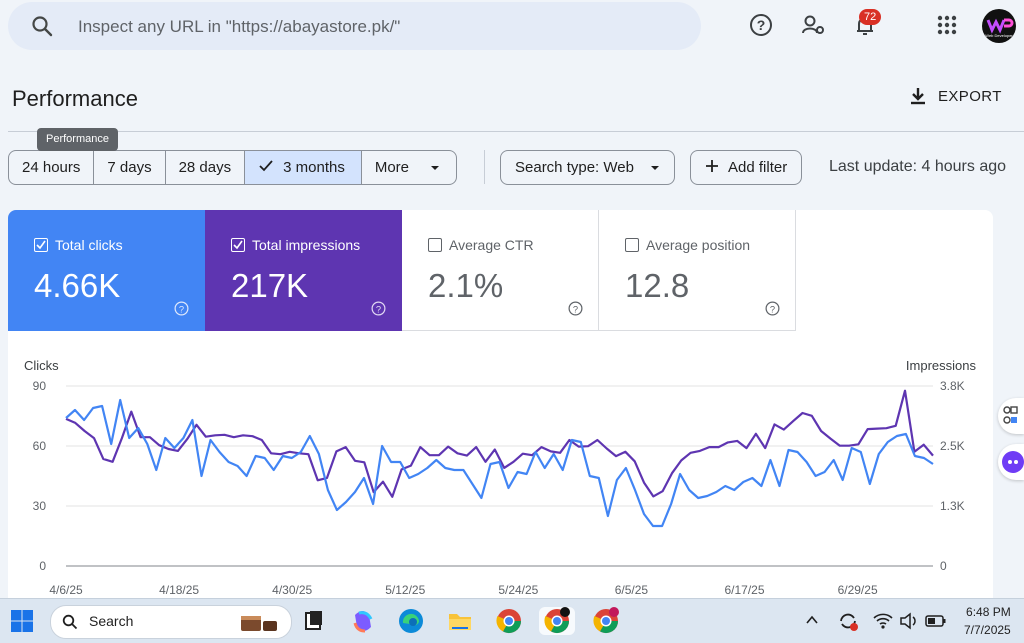  What do you see at coordinates (40, 506) in the screenshot?
I see `left-tick-label: 30` at bounding box center [40, 506].